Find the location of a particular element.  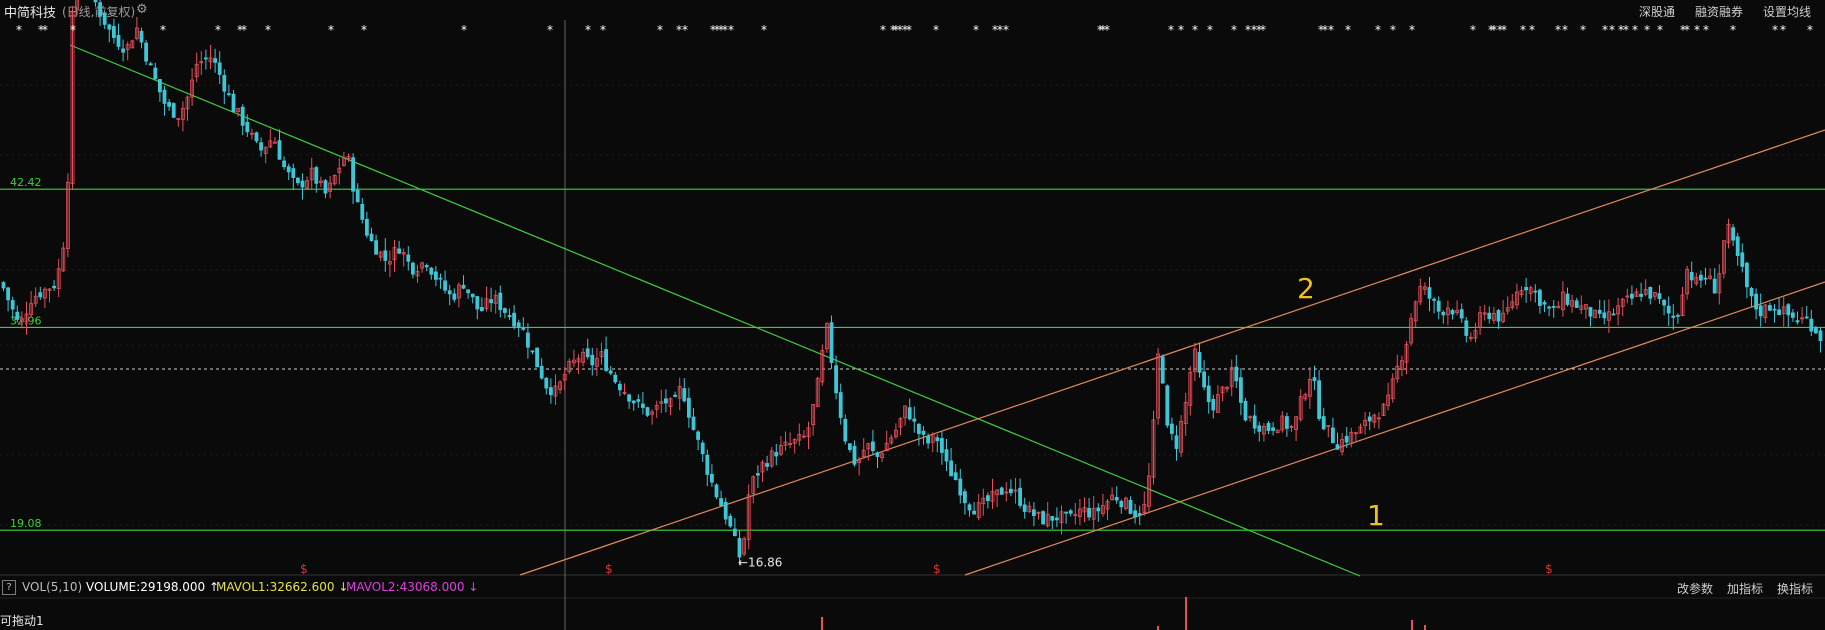

drag-hint: 可拖动1 is located at coordinates (22, 621).